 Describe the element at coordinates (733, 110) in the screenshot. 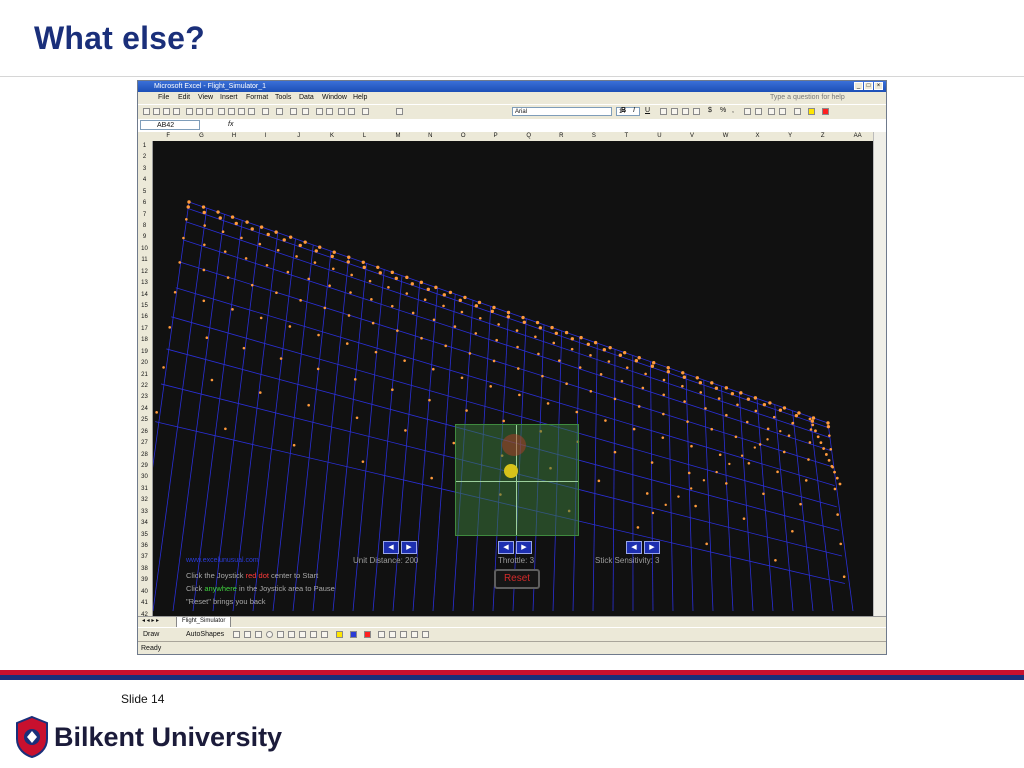

I see `comma-icon: ,` at that location.